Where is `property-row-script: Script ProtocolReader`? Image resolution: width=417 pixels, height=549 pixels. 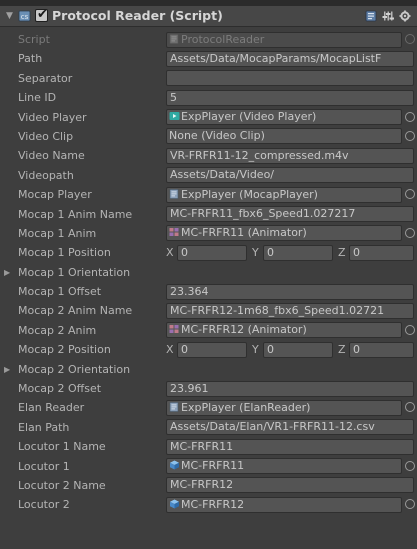
property-row-script: Script ProtocolReader is located at coordinates (208, 39).